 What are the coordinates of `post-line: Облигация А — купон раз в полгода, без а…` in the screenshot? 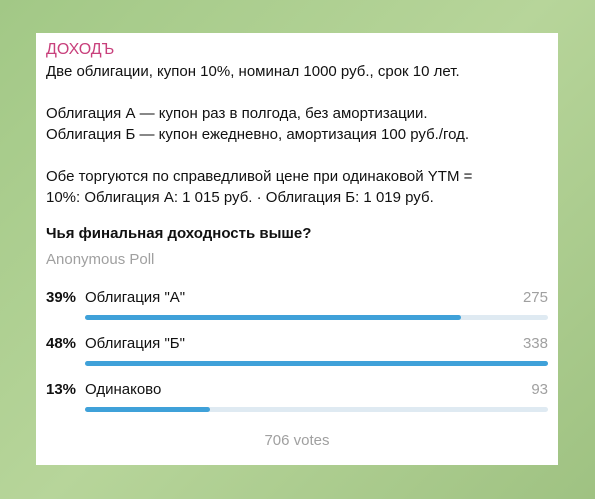 It's located at (237, 113).